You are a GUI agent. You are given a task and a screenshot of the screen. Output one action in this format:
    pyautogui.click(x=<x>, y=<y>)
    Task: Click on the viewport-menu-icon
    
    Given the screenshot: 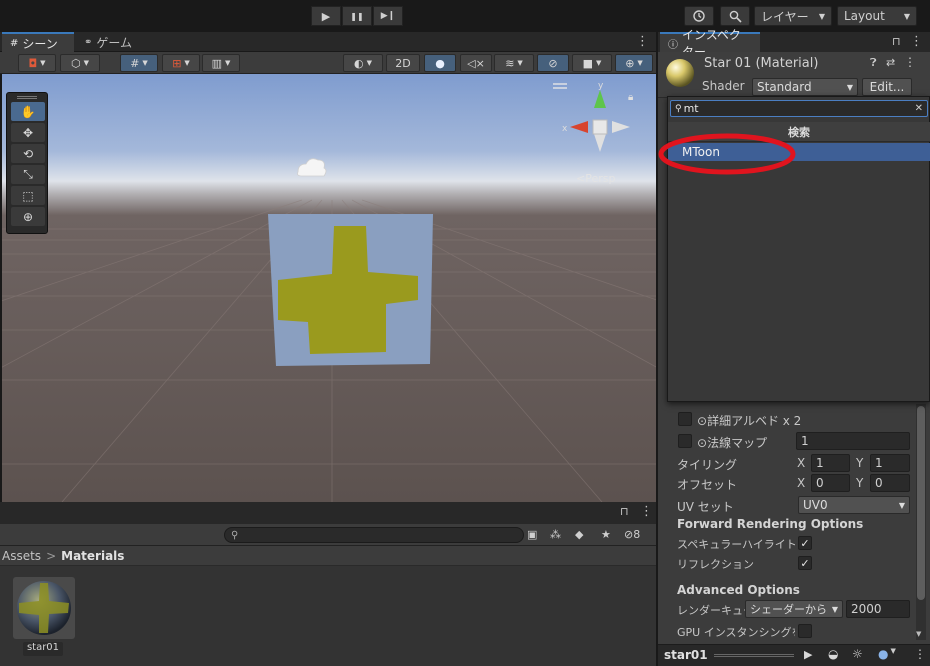 What is the action you would take?
    pyautogui.click(x=560, y=86)
    